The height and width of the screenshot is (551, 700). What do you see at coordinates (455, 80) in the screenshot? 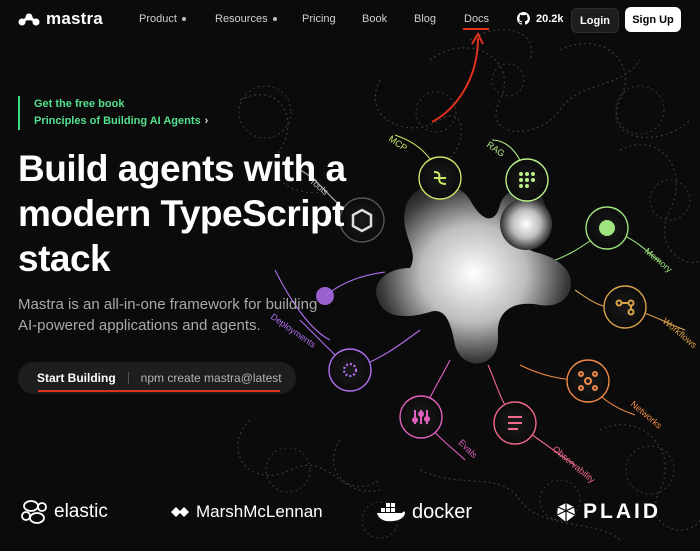
I see `annotation-arrow` at bounding box center [455, 80].